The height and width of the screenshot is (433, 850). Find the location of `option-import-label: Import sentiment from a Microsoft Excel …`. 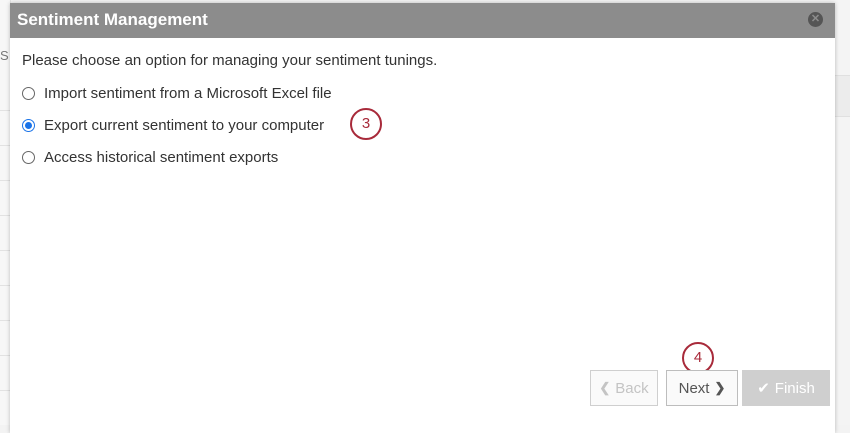

option-import-label: Import sentiment from a Microsoft Excel … is located at coordinates (188, 93).